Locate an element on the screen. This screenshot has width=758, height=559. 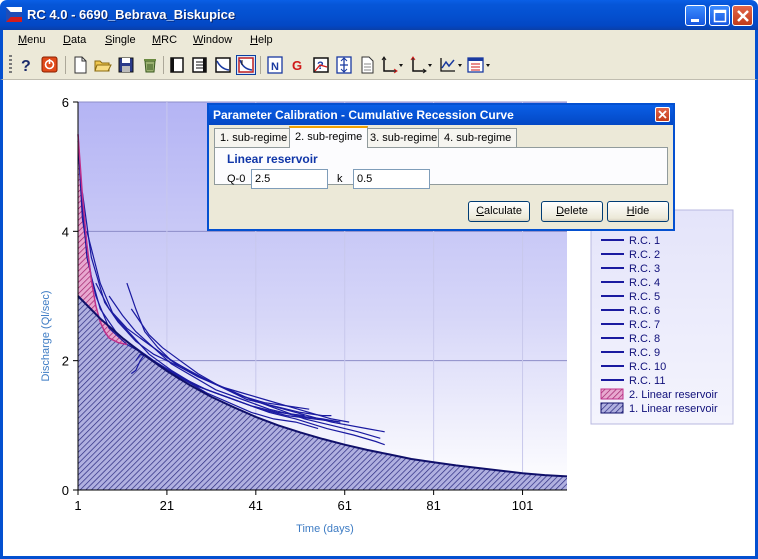
list-dropdown-button is located at coordinates (479, 65).